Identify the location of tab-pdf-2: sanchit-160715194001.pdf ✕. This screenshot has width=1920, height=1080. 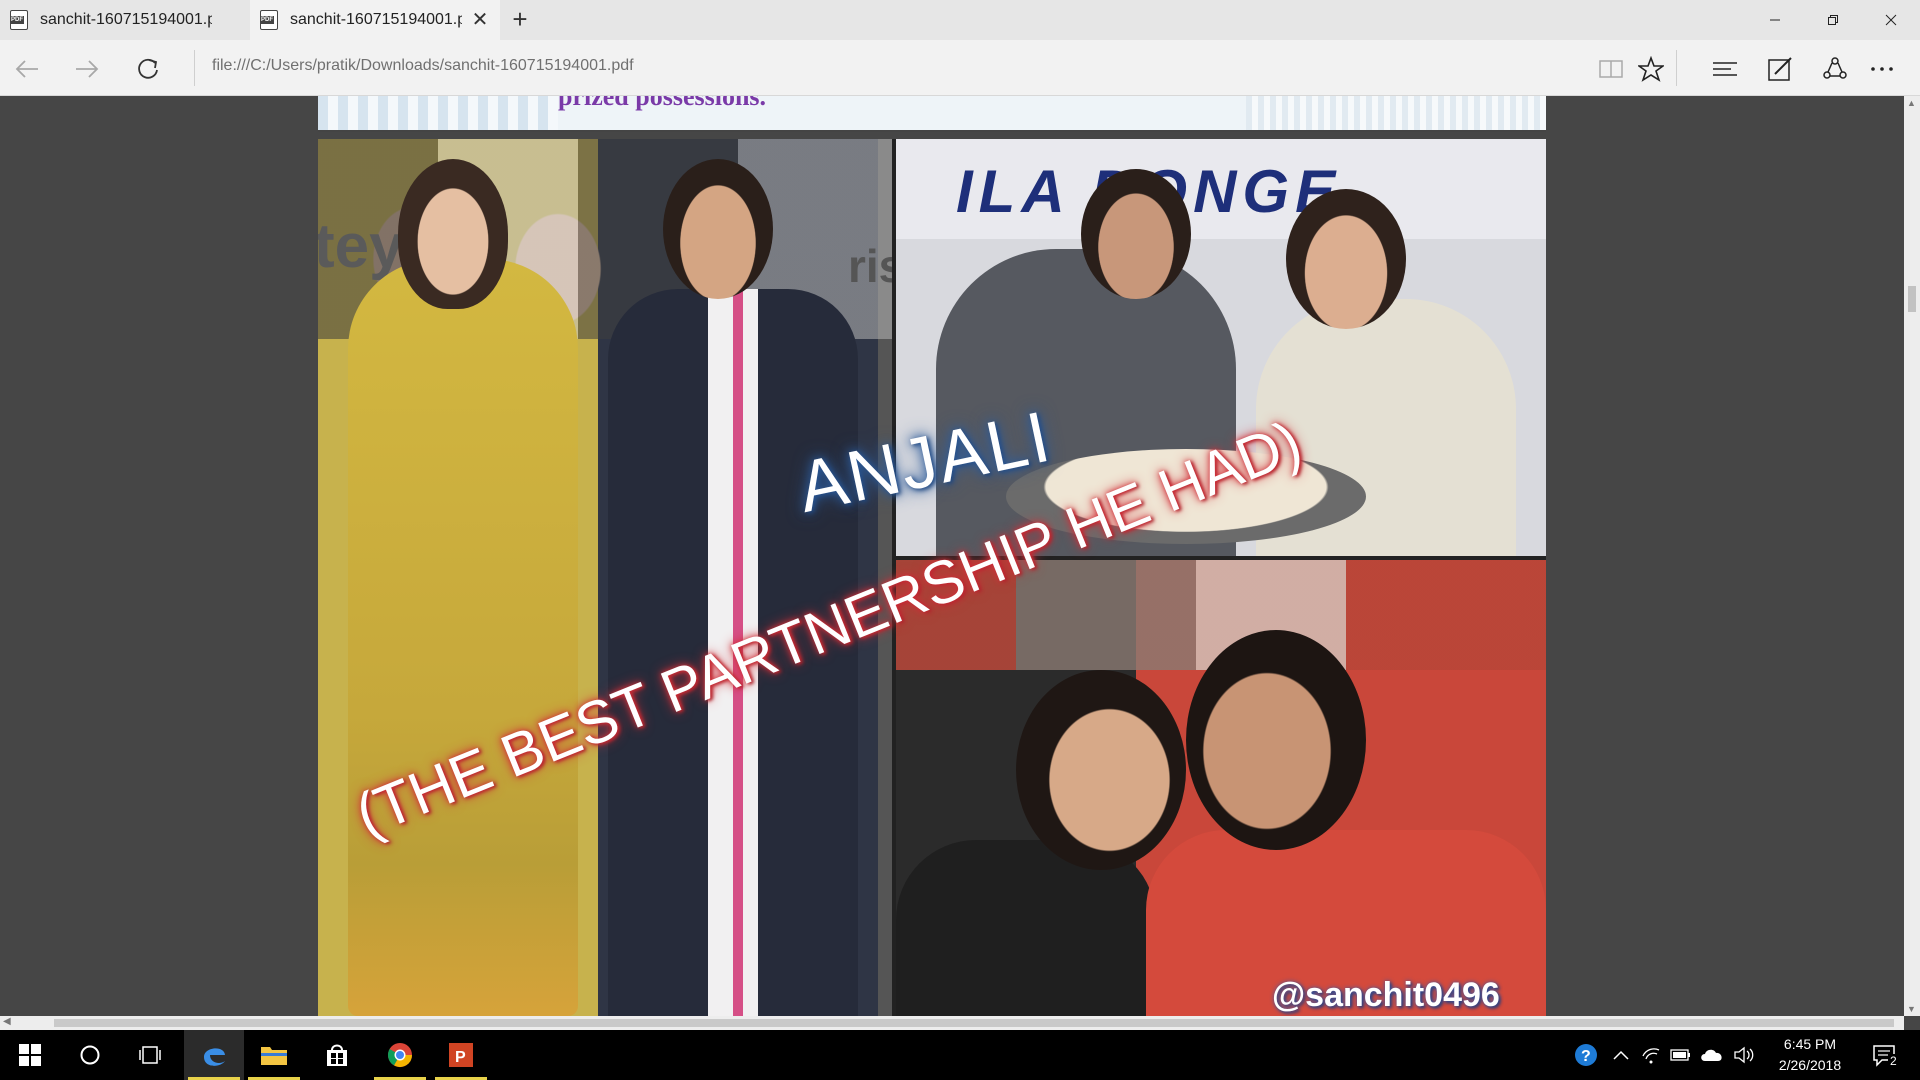
(375, 20).